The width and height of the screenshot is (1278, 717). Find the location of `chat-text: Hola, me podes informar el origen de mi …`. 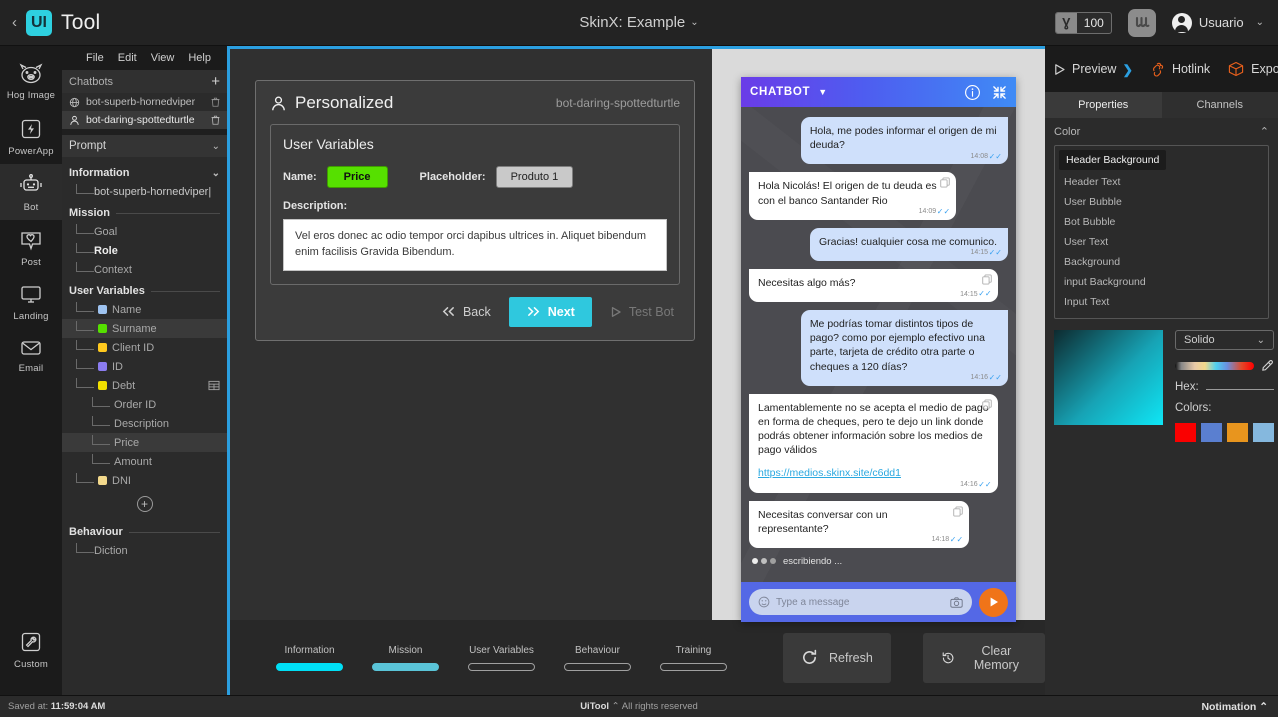

chat-text: Hola, me podes informar el origen de mi … is located at coordinates (903, 138).